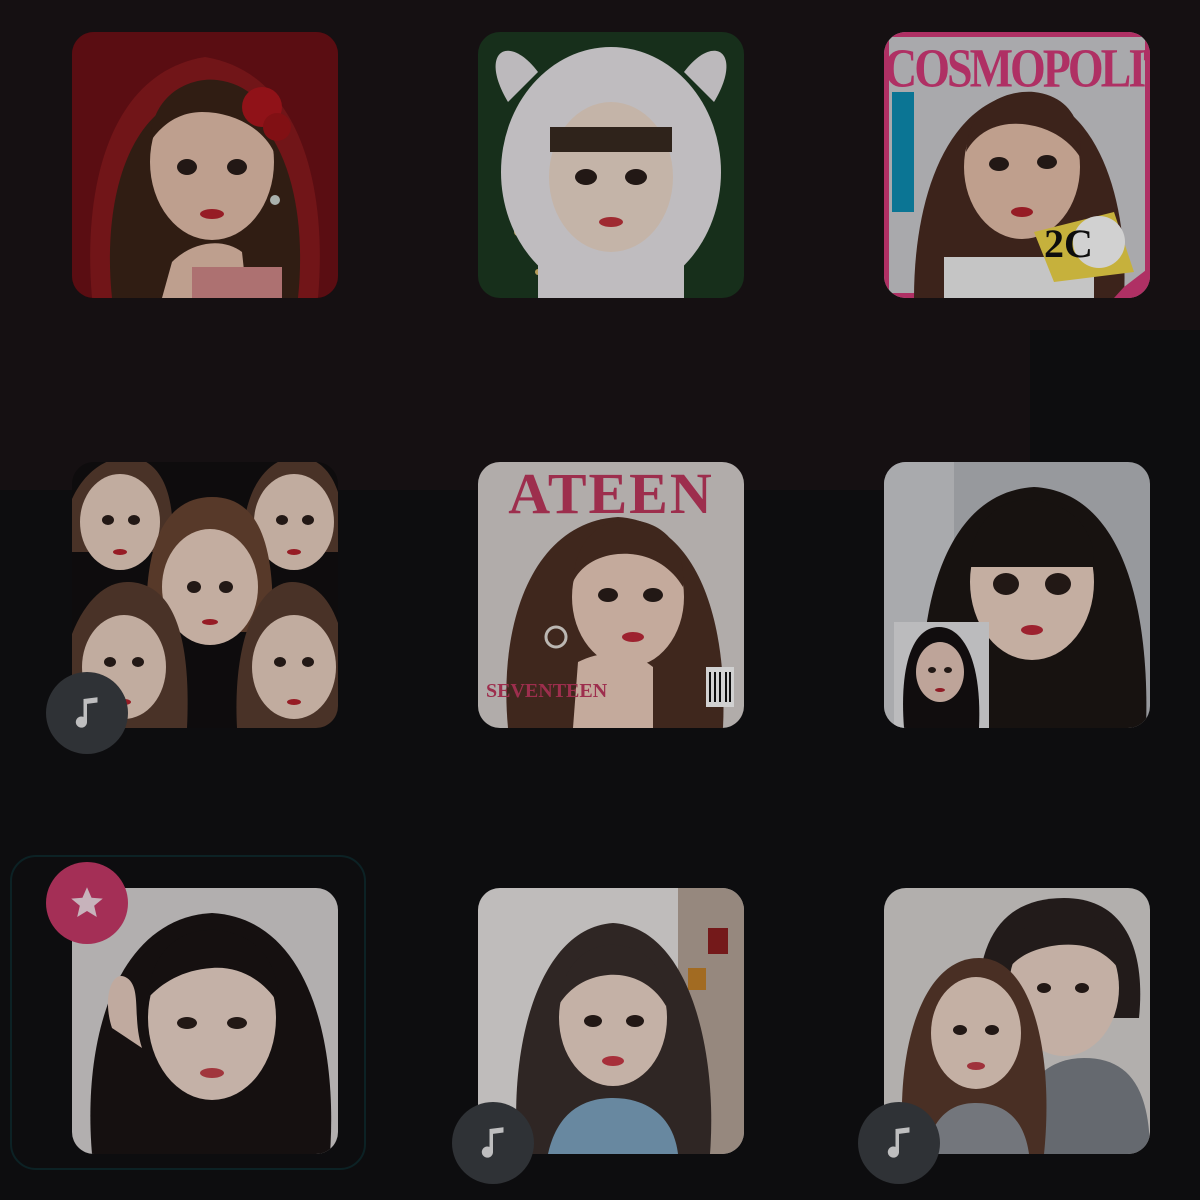 This screenshot has height=1200, width=1200. I want to click on avatar-tile-cosmopolitan: COSMOPOLITAN 2C, so click(1017, 165).